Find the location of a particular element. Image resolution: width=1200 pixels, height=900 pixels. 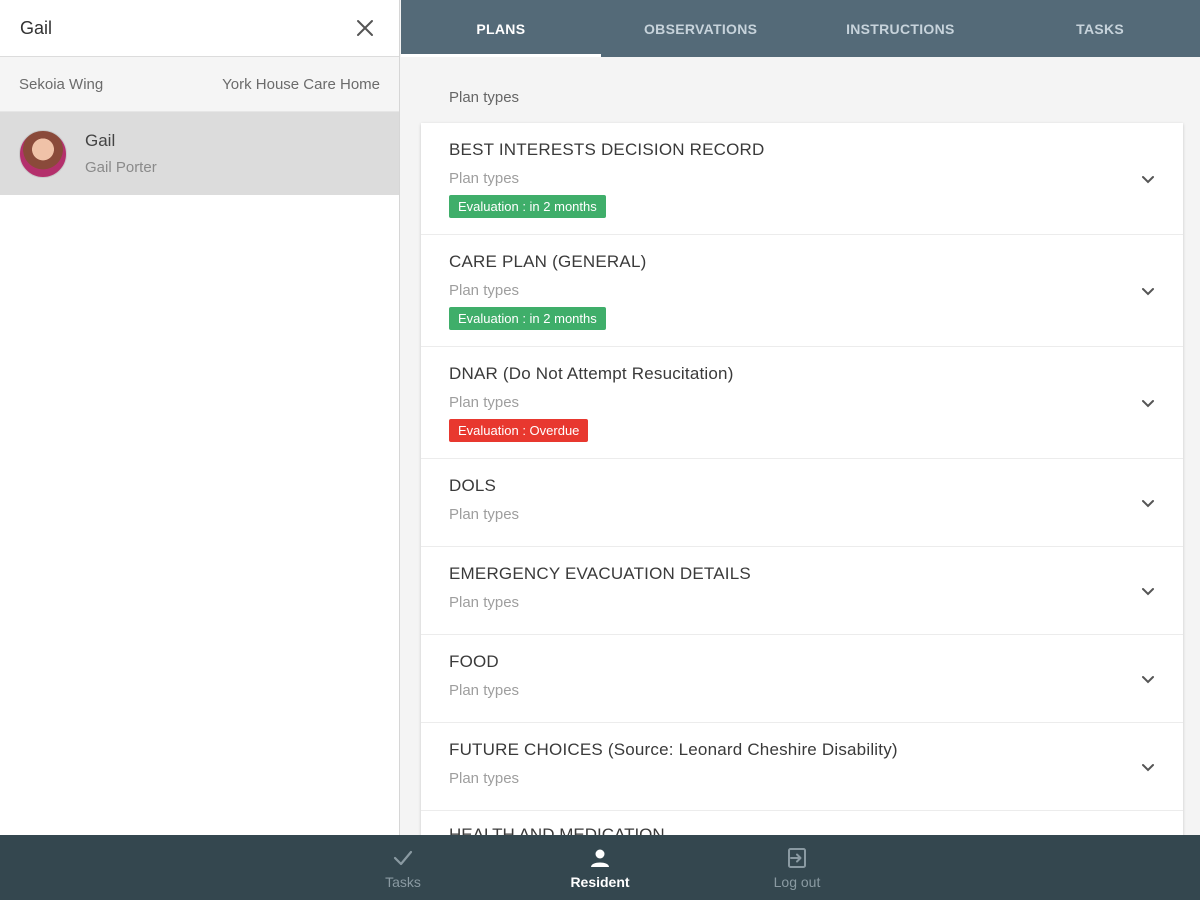

plan-item-health-and-medication: HEALTH AND MEDICATION is located at coordinates (802, 823).